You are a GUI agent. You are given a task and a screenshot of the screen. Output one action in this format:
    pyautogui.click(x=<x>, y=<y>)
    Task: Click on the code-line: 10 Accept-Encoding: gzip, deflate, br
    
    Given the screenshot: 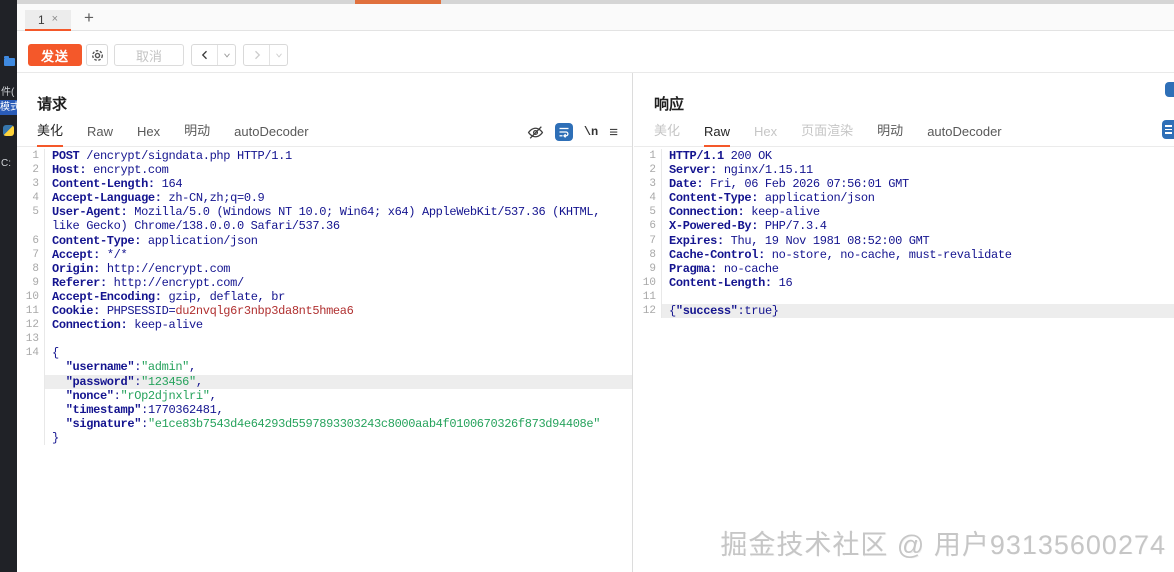 What is the action you would take?
    pyautogui.click(x=324, y=297)
    